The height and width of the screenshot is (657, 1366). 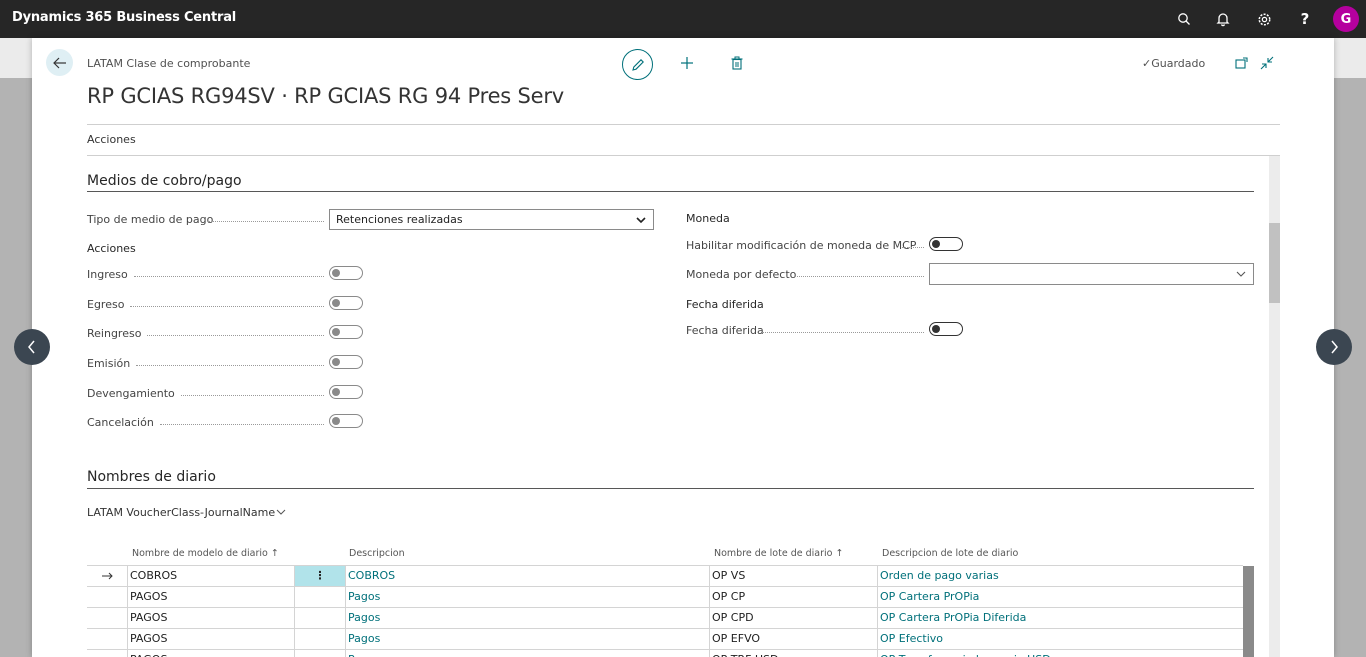 I want to click on toggle-label: Devengamiento, so click(x=131, y=393).